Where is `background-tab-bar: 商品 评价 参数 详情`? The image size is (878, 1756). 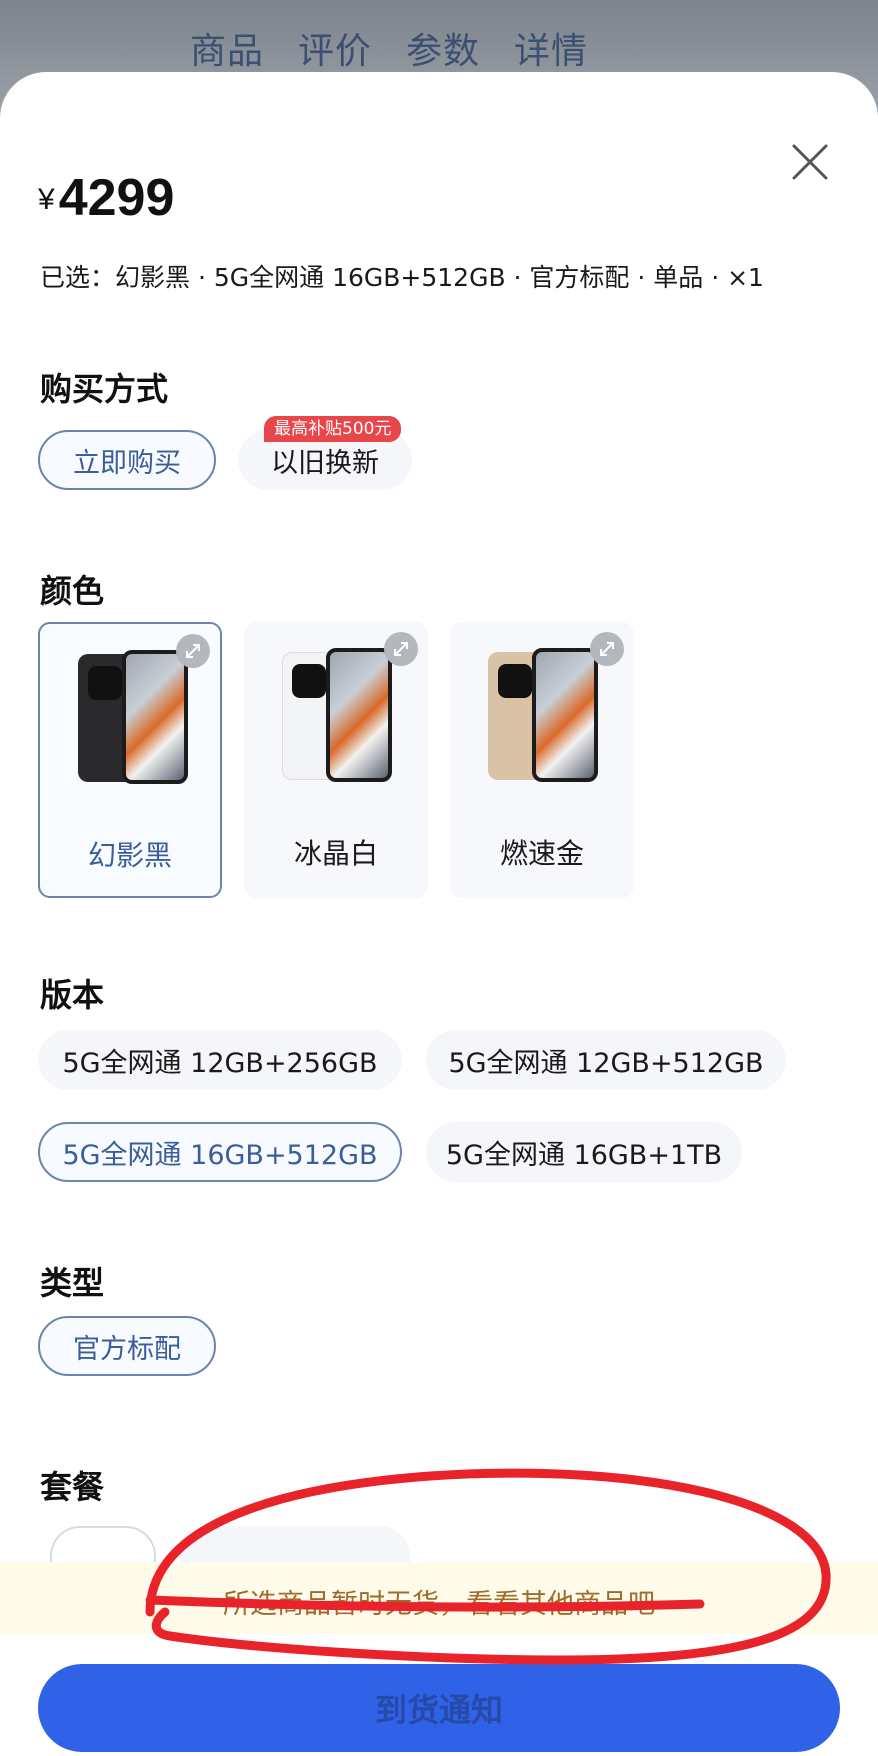
background-tab-bar: 商品 评价 参数 详情 is located at coordinates (389, 48).